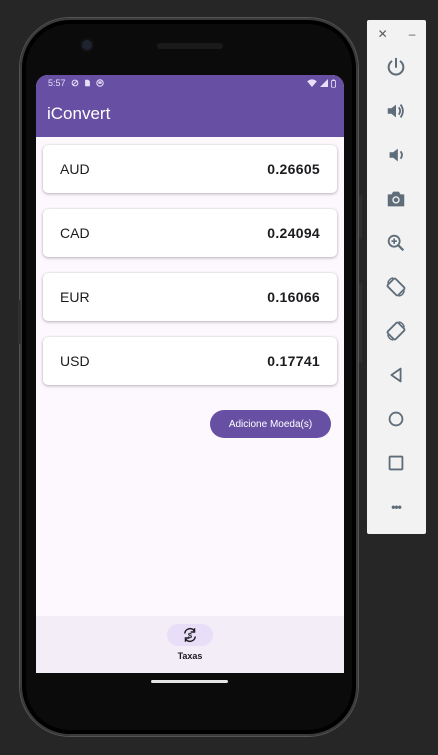 The image size is (438, 755). I want to click on overview-button, so click(396, 463).